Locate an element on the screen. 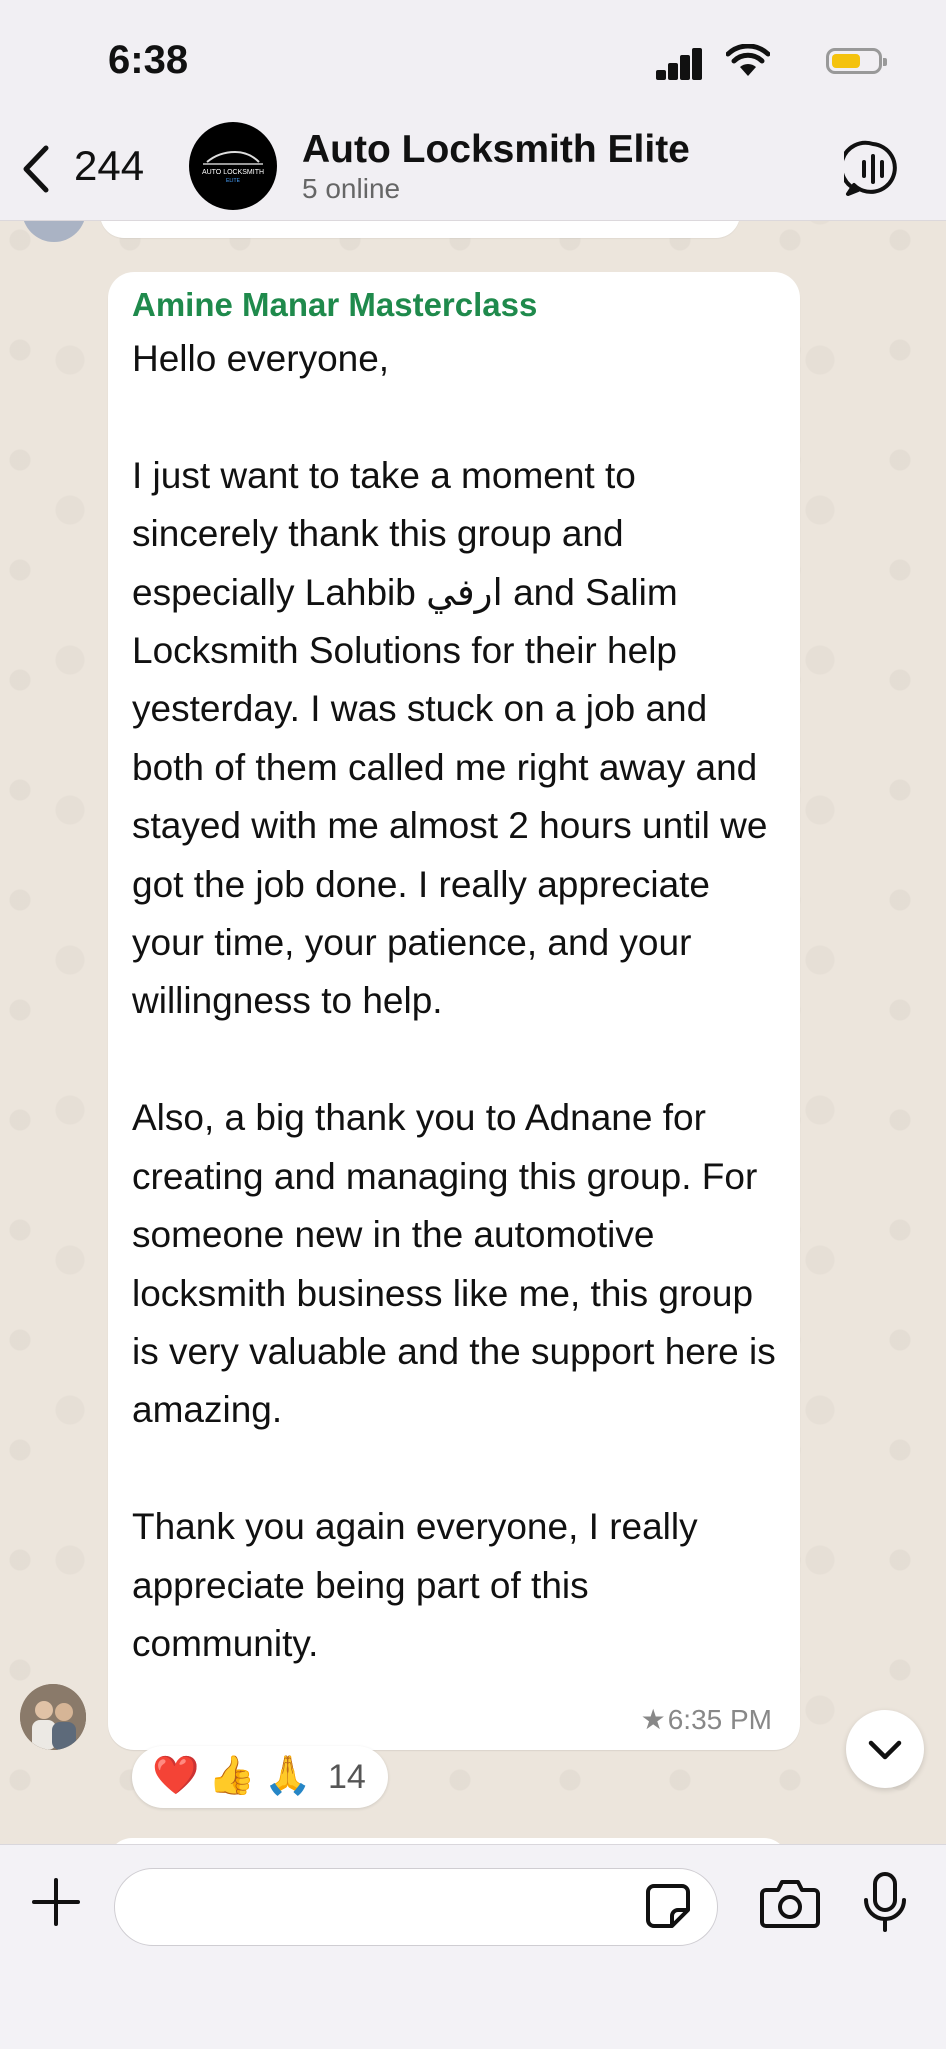 The width and height of the screenshot is (946, 2049). camera-icon is located at coordinates (790, 1904).